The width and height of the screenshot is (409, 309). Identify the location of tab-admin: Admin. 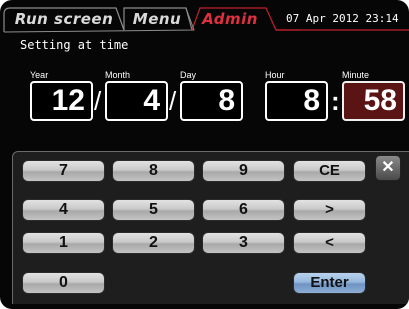
(230, 19).